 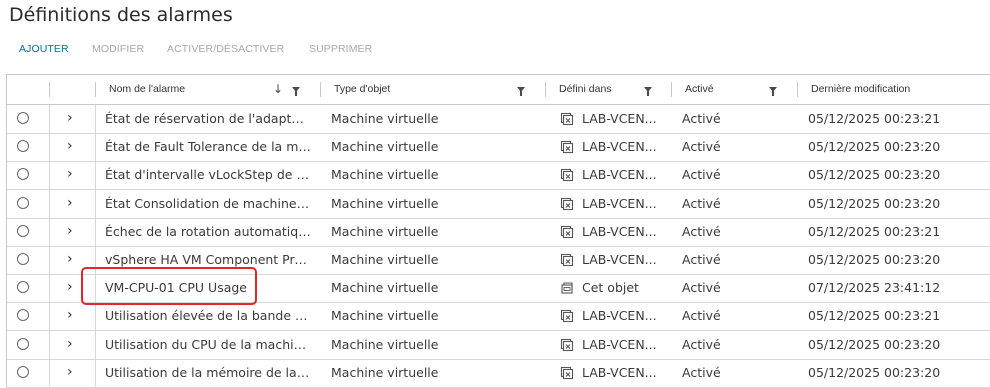 I want to click on modify-button: MODIFIER, so click(x=118, y=49).